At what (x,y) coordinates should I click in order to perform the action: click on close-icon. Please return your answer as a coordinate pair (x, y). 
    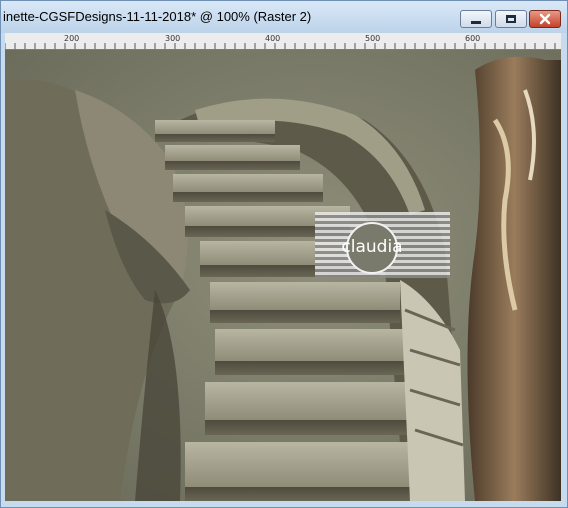
    Looking at the image, I should click on (545, 19).